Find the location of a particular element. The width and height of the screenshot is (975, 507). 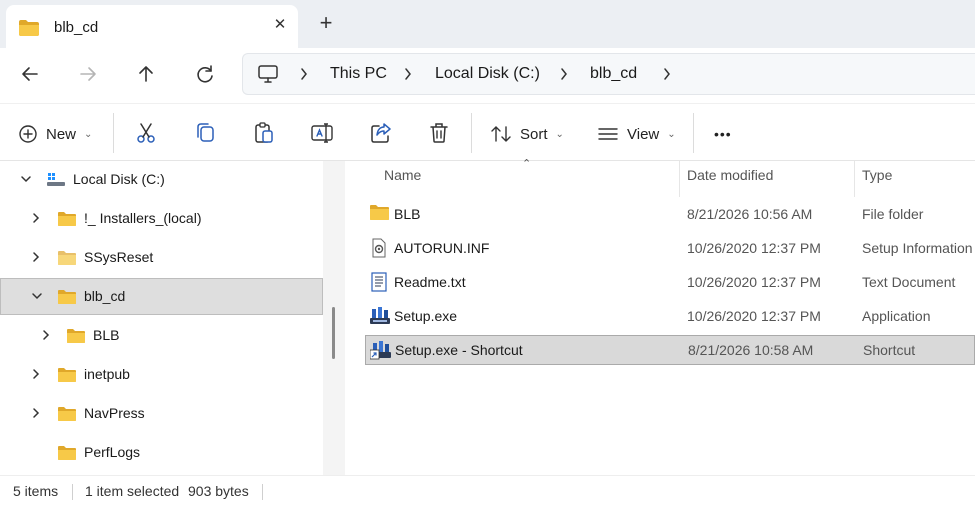

file-name: AUTORUN.INF is located at coordinates (442, 248).